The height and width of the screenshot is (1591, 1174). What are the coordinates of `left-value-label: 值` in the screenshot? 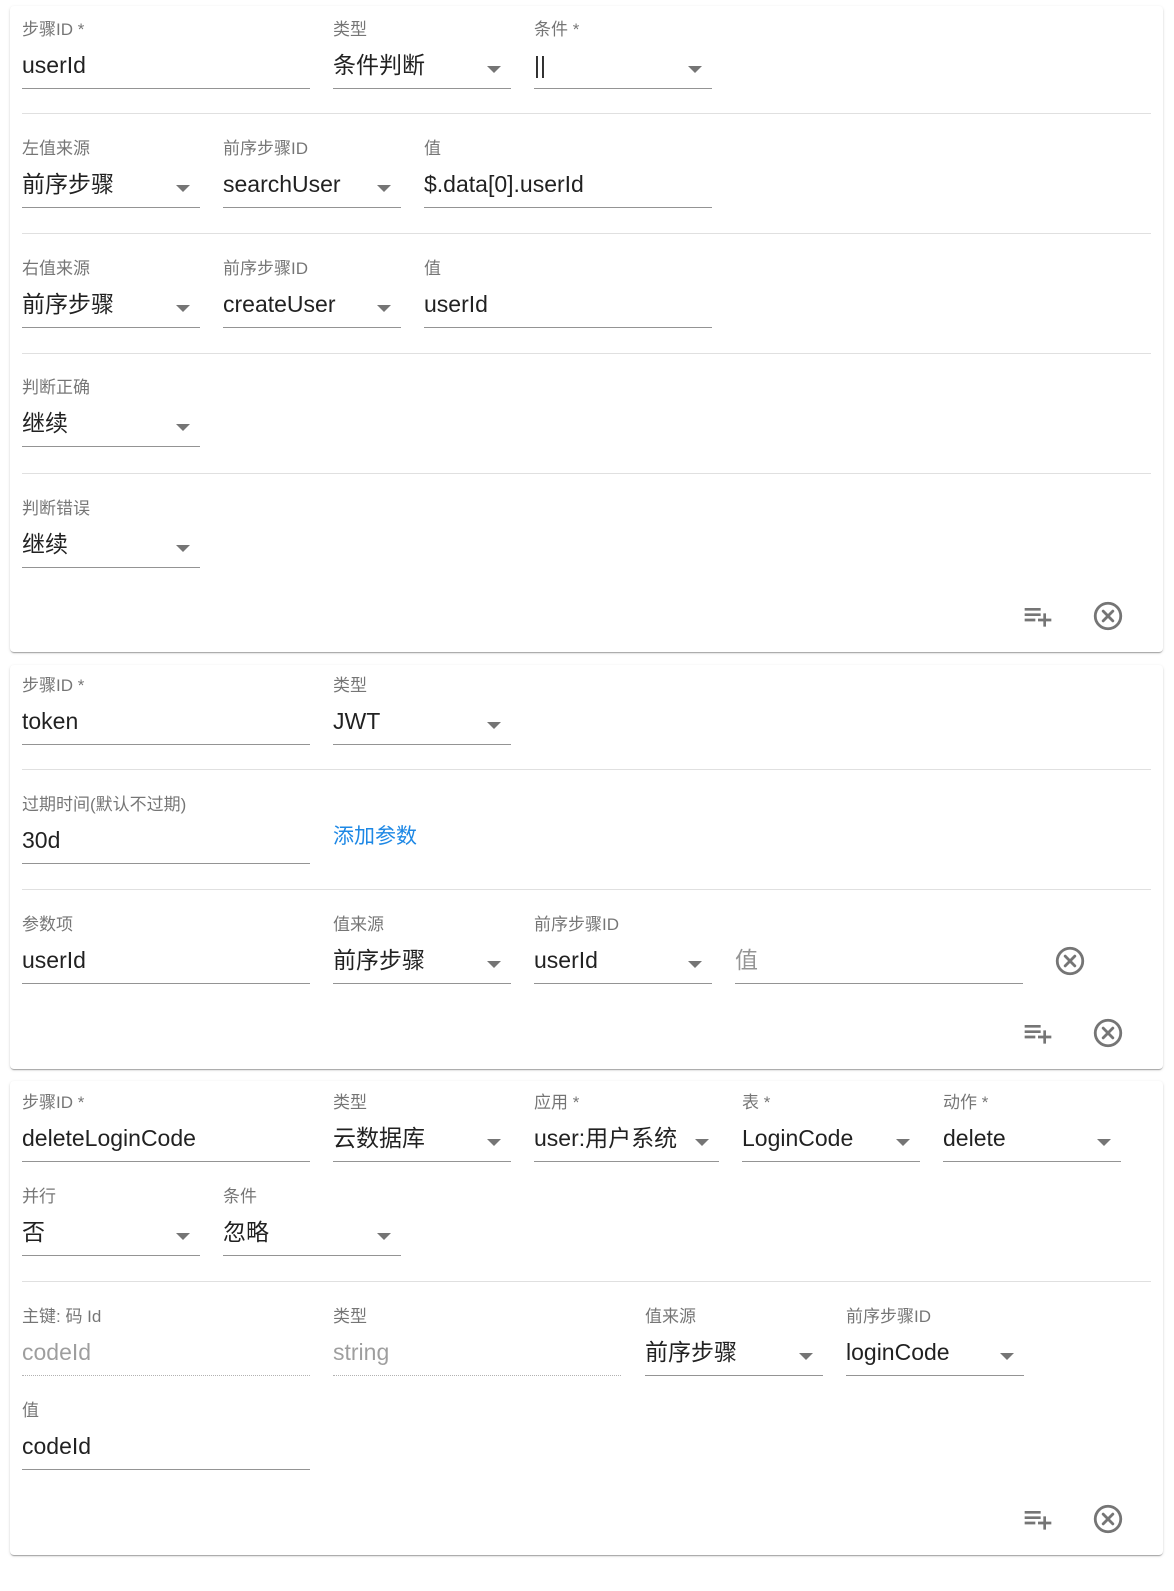 It's located at (432, 148).